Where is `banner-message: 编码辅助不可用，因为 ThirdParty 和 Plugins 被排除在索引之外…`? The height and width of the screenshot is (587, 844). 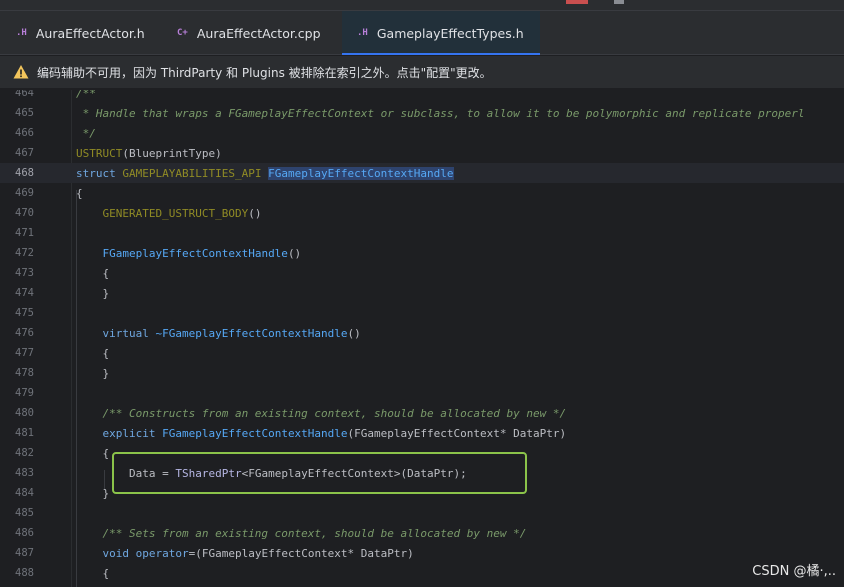 banner-message: 编码辅助不可用，因为 ThirdParty 和 Plugins 被排除在索引之外… is located at coordinates (264, 72).